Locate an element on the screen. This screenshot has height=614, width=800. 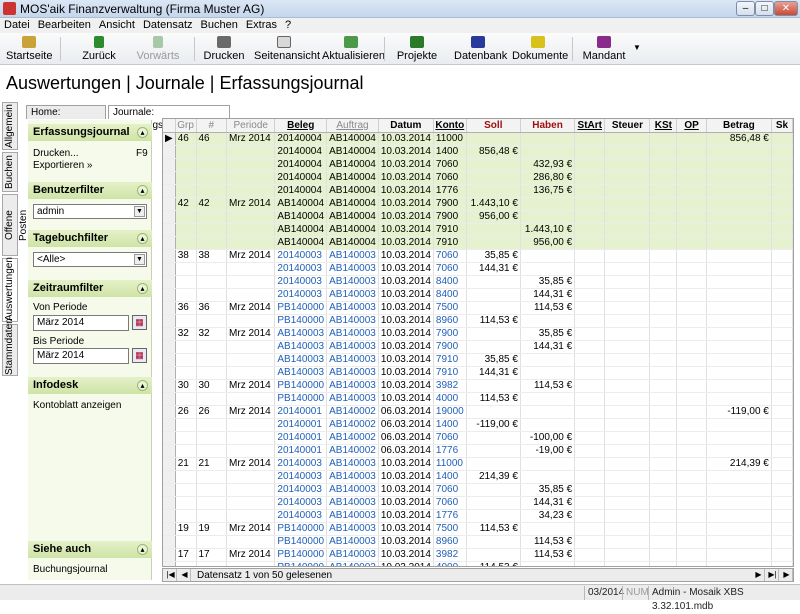
tab-erfassungsjournal: Journale: Erfassungsjournal ✕ is located at coordinates (169, 118).